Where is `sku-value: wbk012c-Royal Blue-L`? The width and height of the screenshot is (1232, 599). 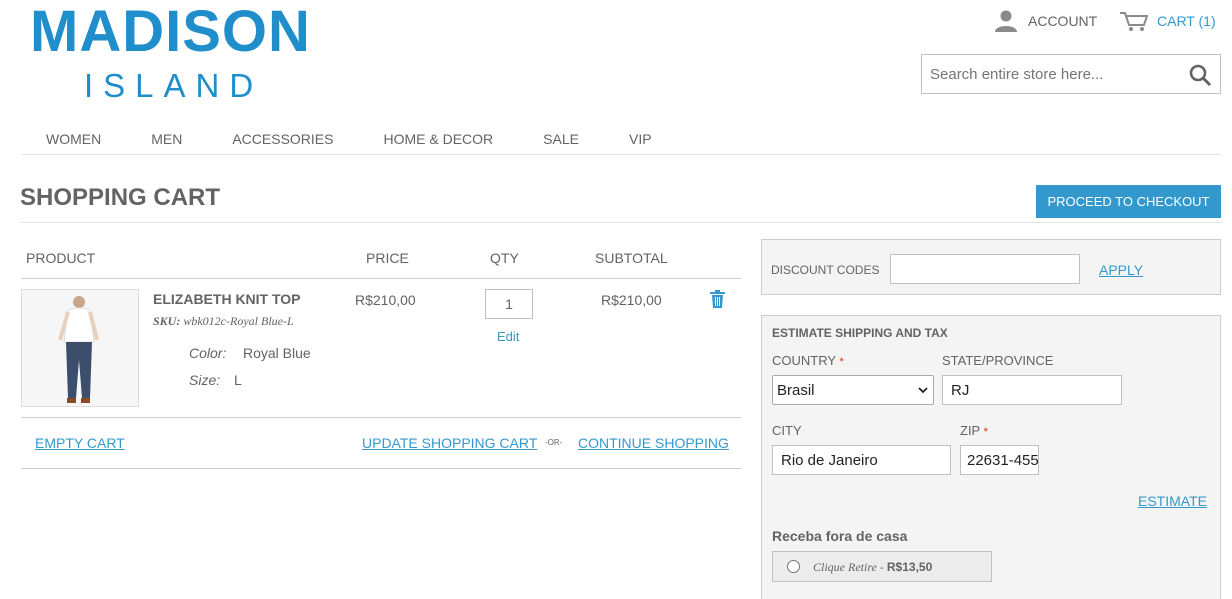 sku-value: wbk012c-Royal Blue-L is located at coordinates (238, 321).